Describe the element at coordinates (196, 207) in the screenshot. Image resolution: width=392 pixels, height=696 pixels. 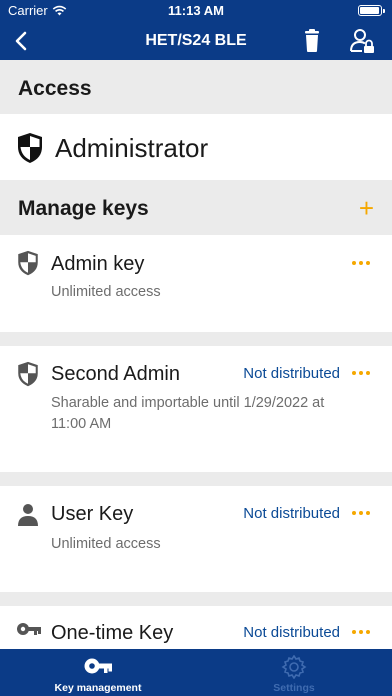
I see `manage-keys-header: Manage keys +` at that location.